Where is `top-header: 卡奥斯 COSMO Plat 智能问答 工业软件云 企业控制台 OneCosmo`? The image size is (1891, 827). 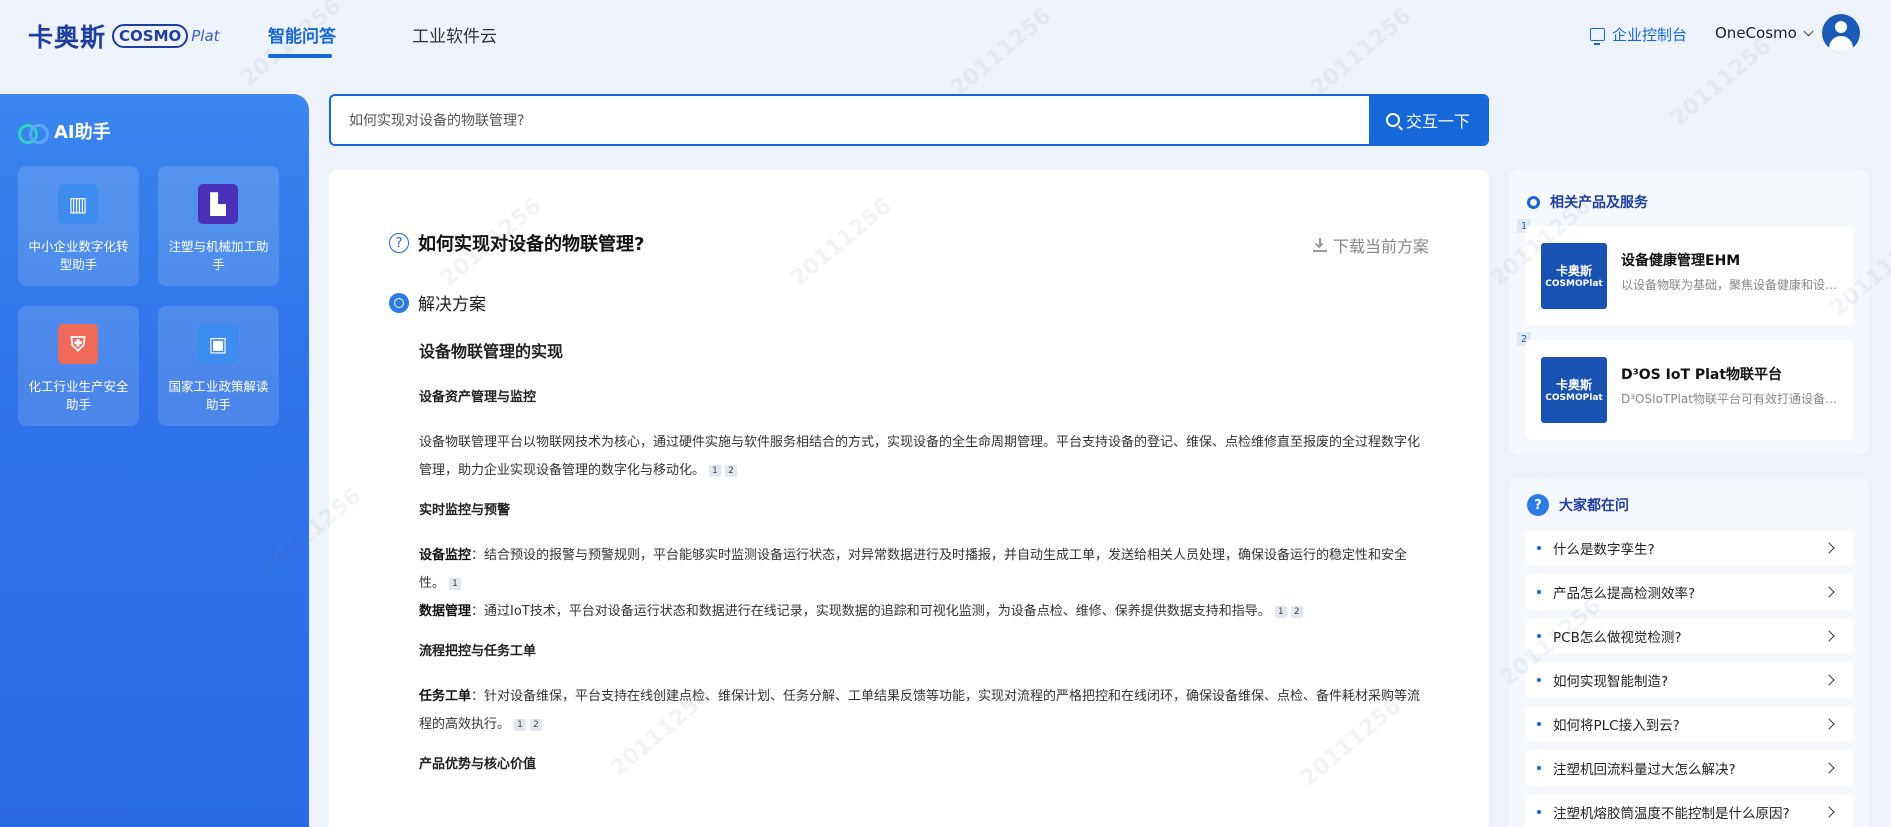 top-header: 卡奥斯 COSMO Plat 智能问答 工业软件云 企业控制台 OneCosmo is located at coordinates (945, 34).